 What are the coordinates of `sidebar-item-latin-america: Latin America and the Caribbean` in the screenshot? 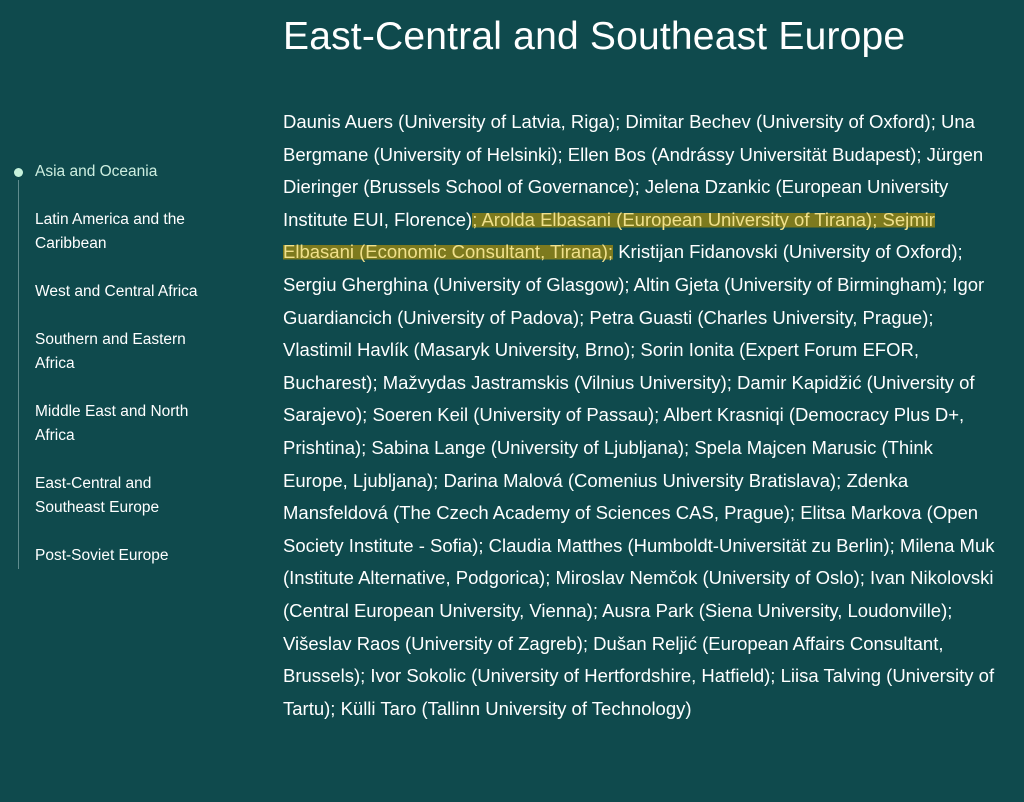 It's located at (102, 232).